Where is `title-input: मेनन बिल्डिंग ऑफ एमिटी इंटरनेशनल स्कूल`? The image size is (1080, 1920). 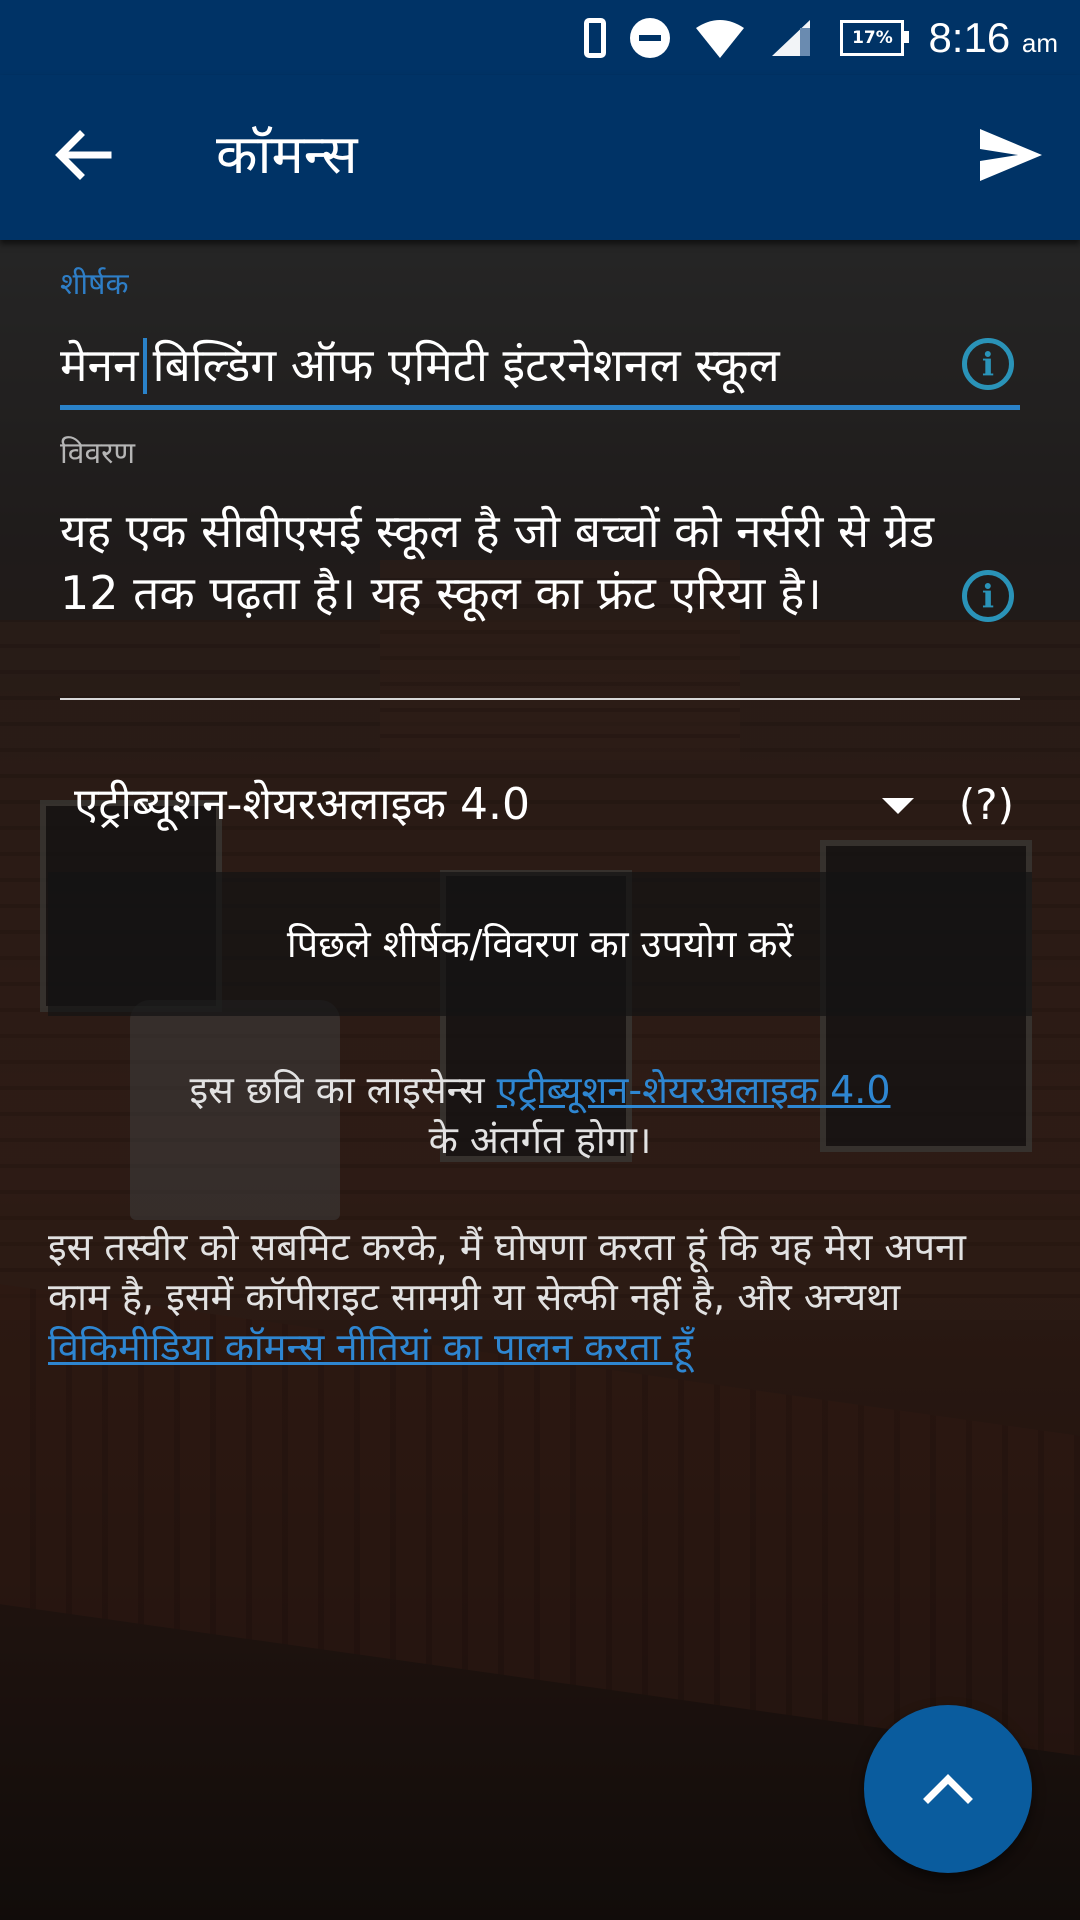 title-input: मेनन बिल्डिंग ऑफ एमिटी इंटरनेशनल स्कूल is located at coordinates (540, 370).